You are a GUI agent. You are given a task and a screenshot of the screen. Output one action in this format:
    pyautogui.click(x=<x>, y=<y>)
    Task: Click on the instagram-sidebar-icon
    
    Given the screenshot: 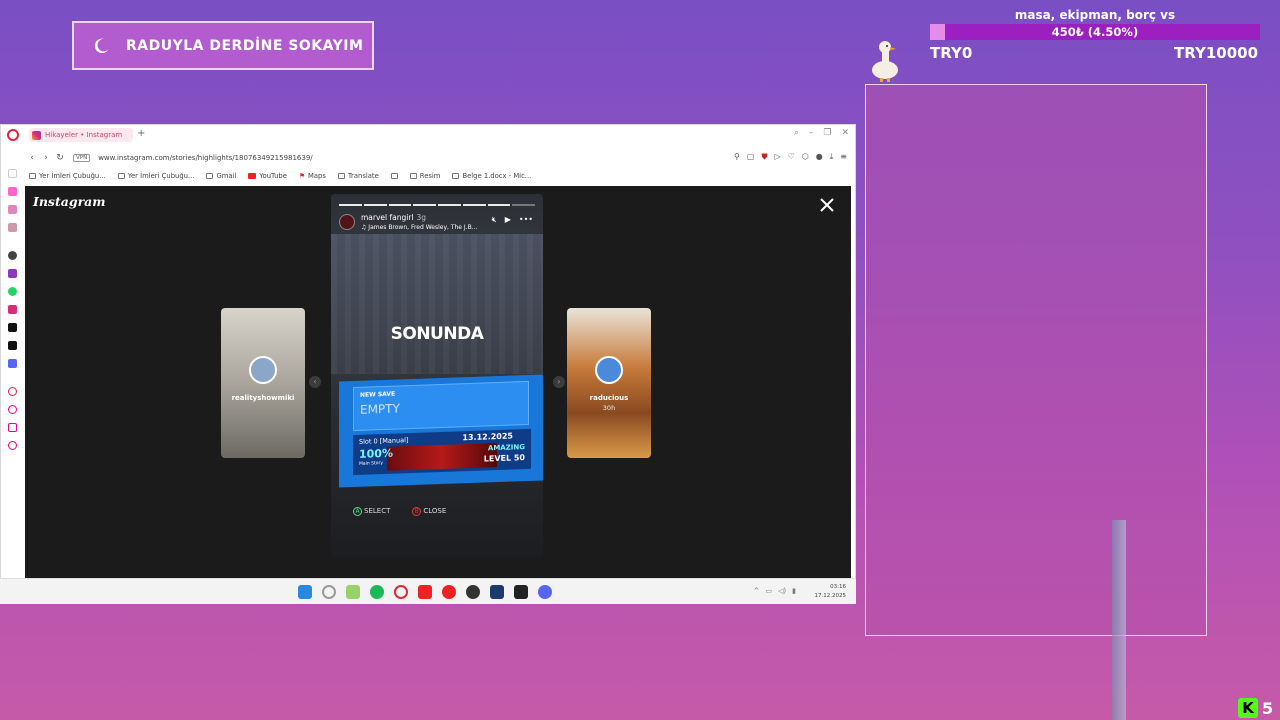 What is the action you would take?
    pyautogui.click(x=12, y=309)
    